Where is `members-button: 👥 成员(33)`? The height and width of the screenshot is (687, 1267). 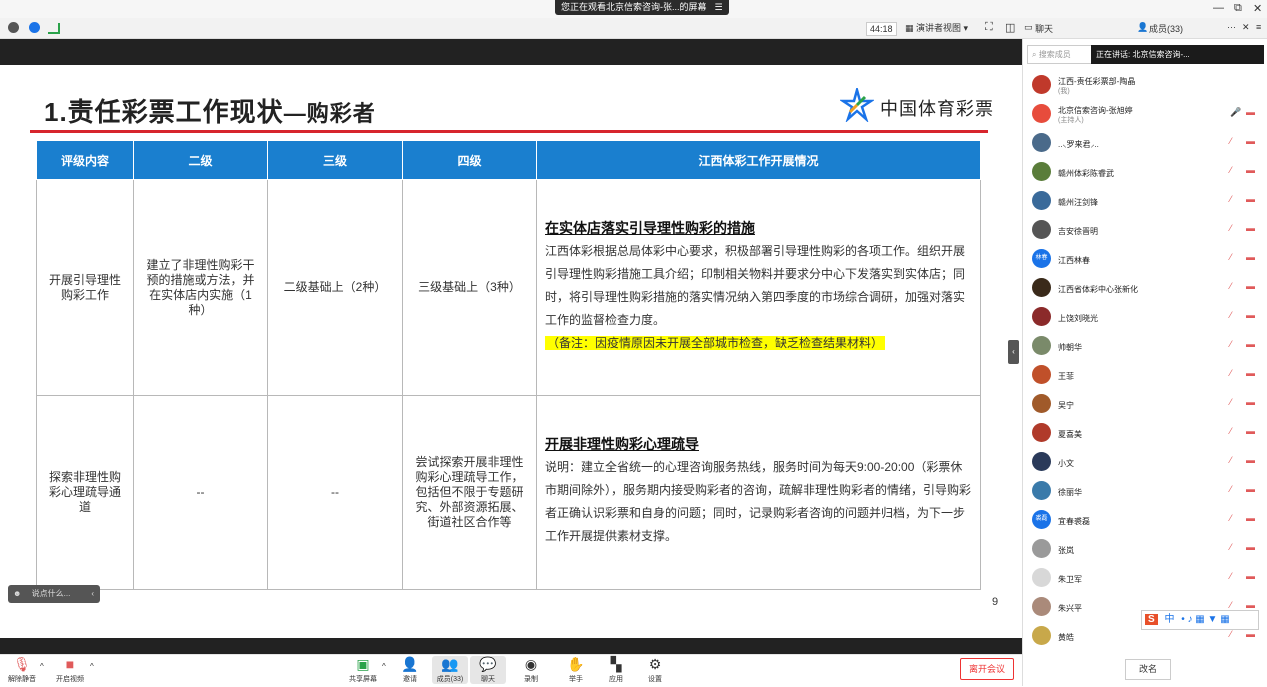
members-button: 👥 成员(33) is located at coordinates (450, 670).